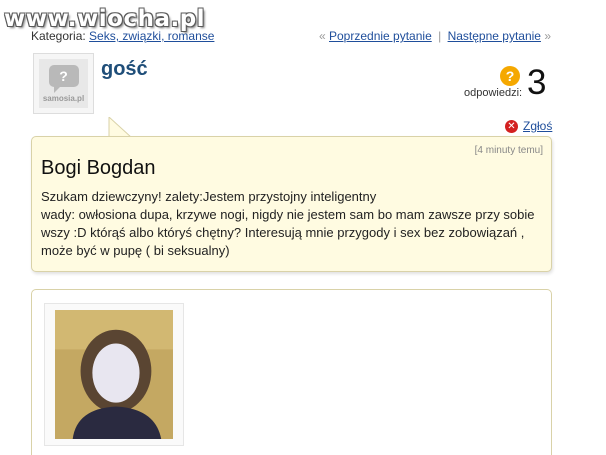 This screenshot has height=455, width=606. I want to click on user-photo, so click(114, 374).